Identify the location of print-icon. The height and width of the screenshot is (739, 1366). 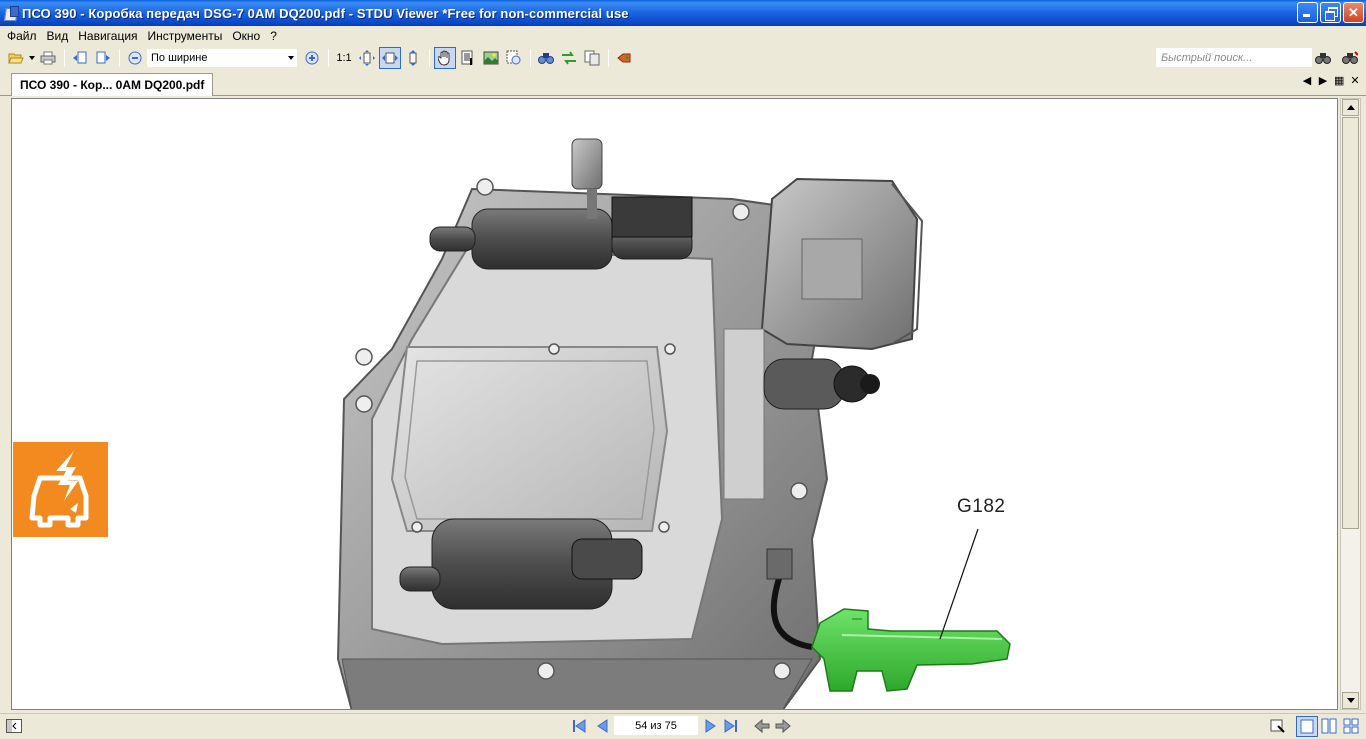
(48, 58).